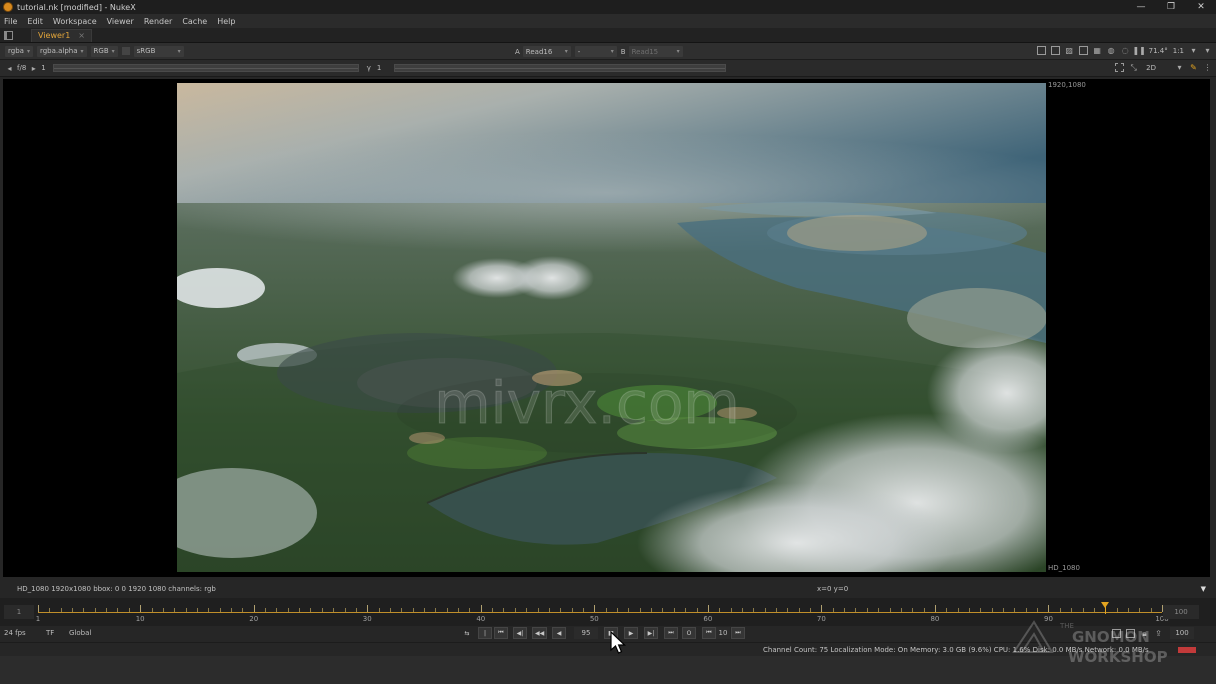 The width and height of the screenshot is (1216, 684). What do you see at coordinates (8, 35) in the screenshot?
I see `content-menu-icon` at bounding box center [8, 35].